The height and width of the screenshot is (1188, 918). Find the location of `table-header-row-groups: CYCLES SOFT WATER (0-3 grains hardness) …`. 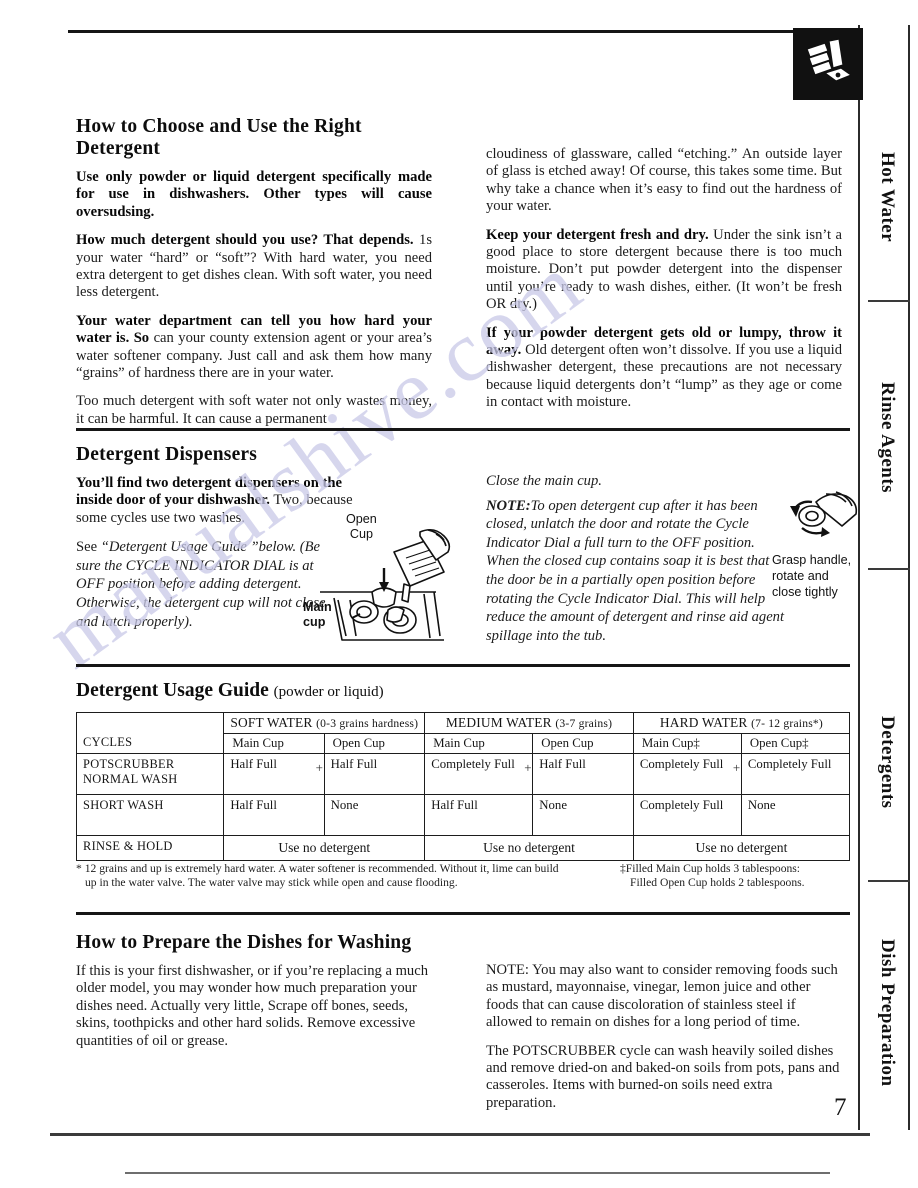

table-header-row-groups: CYCLES SOFT WATER (0-3 grains hardness) … is located at coordinates (463, 733).